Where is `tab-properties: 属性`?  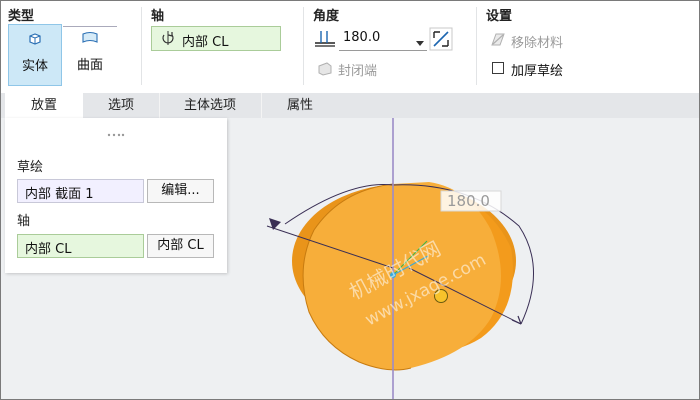 tab-properties: 属性 is located at coordinates (300, 105).